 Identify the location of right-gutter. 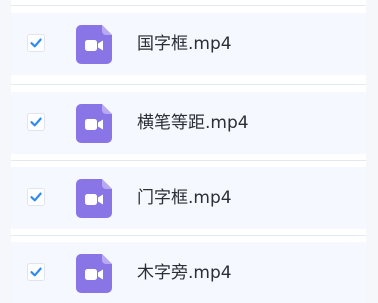
(372, 151).